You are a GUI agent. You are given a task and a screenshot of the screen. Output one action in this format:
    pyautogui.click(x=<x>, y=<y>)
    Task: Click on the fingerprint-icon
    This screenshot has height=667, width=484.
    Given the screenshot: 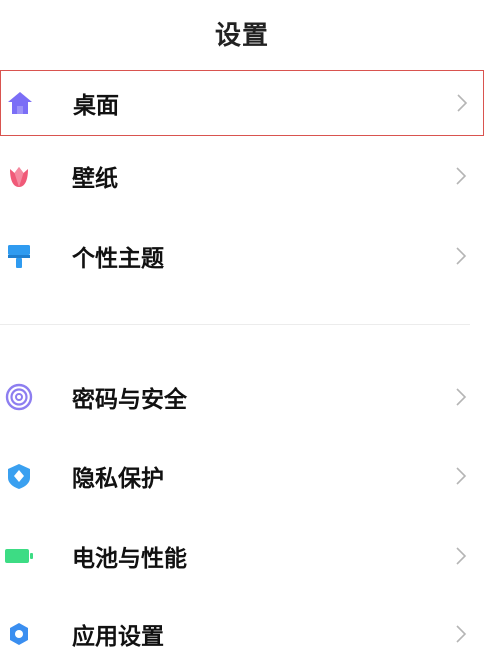 What is the action you would take?
    pyautogui.click(x=19, y=397)
    